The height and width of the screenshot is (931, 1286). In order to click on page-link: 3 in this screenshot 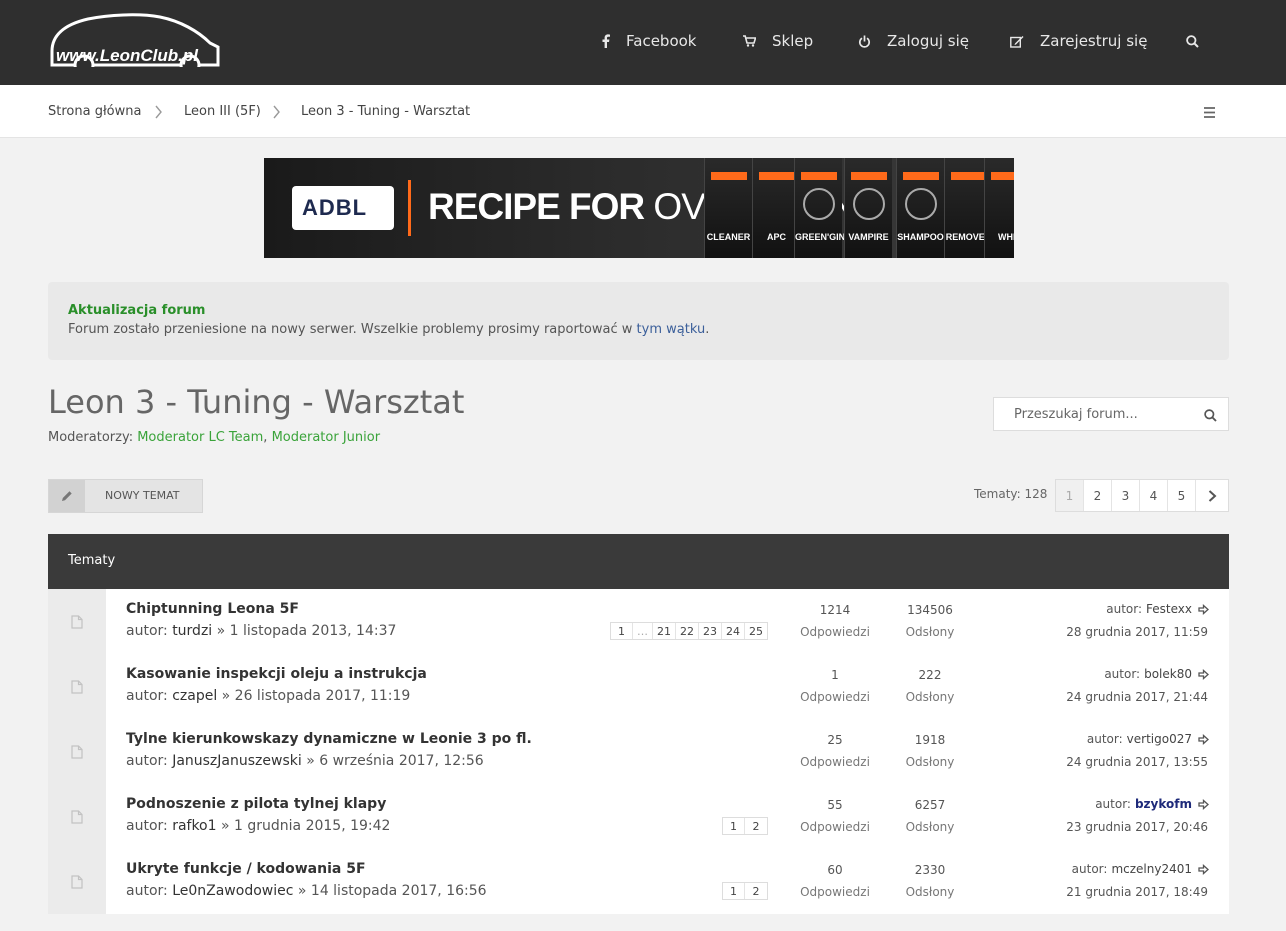, I will do `click(1126, 495)`.